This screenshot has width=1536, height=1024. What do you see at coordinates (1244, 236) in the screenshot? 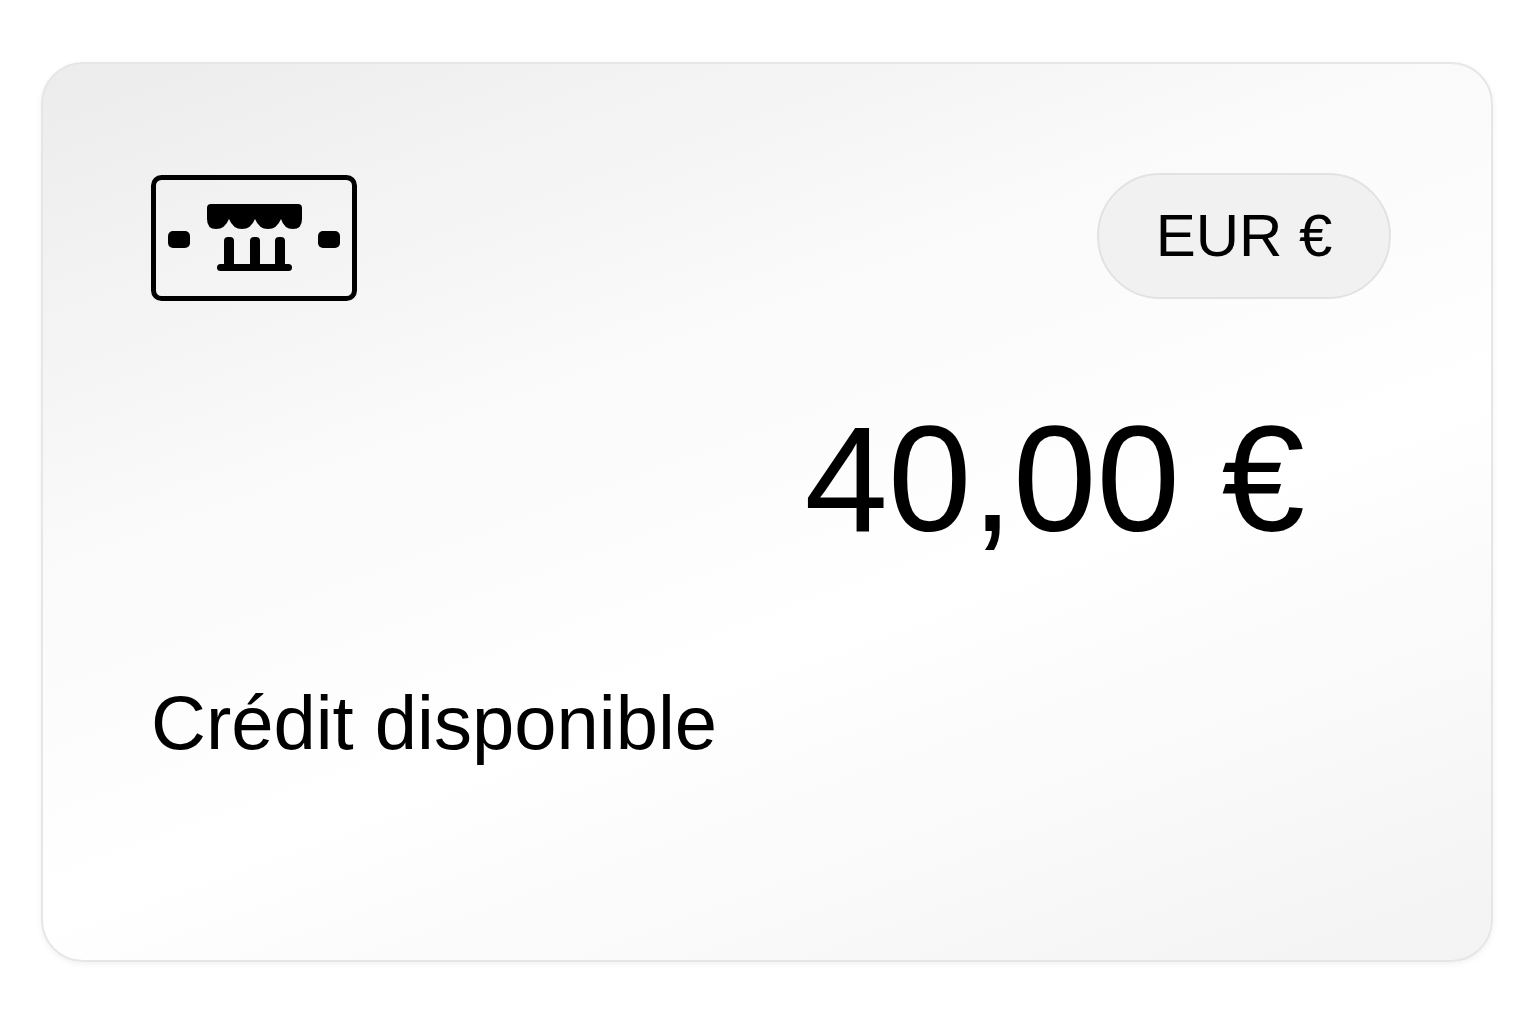
I see `currency-badge: EUR €` at bounding box center [1244, 236].